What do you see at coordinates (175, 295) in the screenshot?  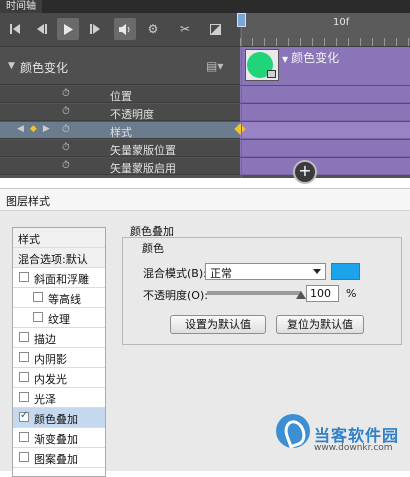 I see `opacity-label: 不透明度(O):` at bounding box center [175, 295].